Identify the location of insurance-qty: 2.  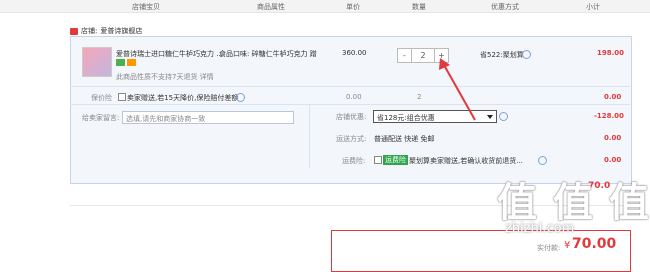
(419, 97).